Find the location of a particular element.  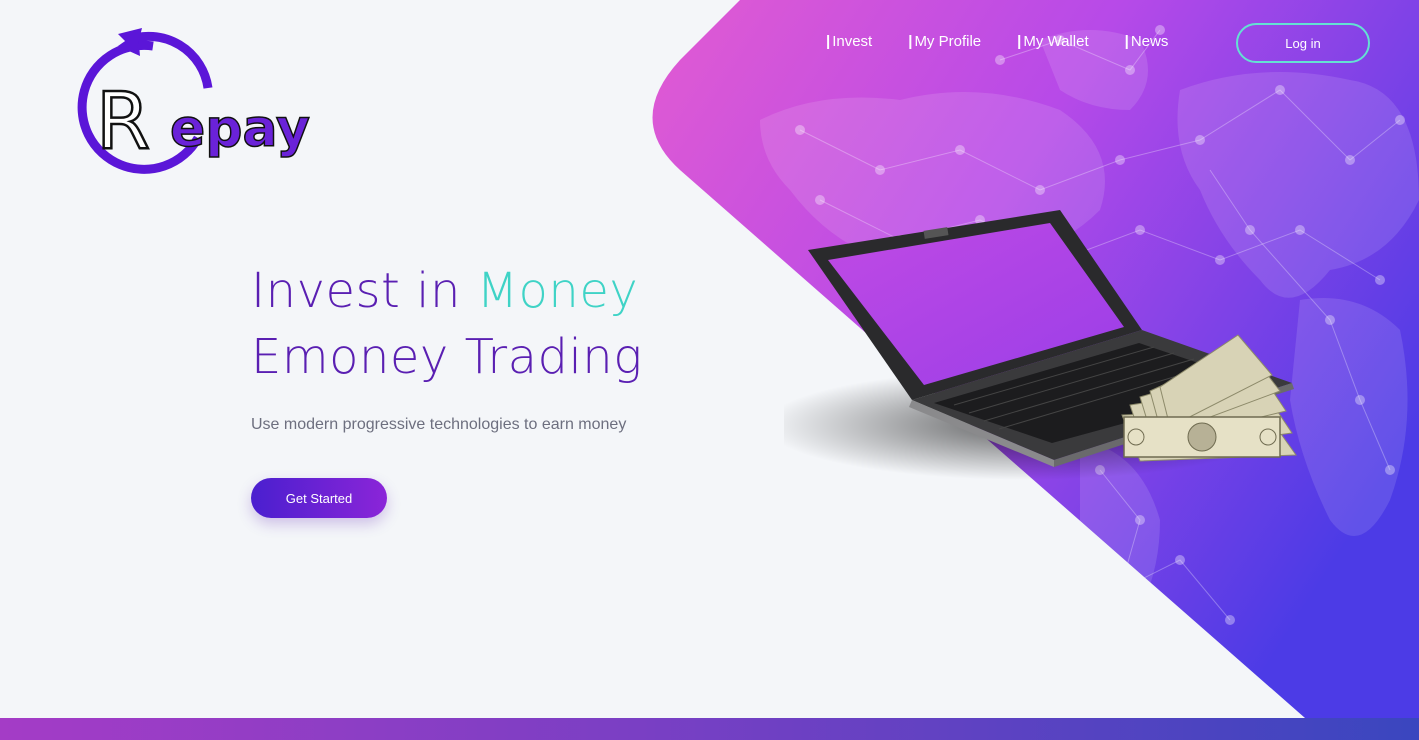

headline-line2: Emoney Trading is located at coordinates (447, 357).